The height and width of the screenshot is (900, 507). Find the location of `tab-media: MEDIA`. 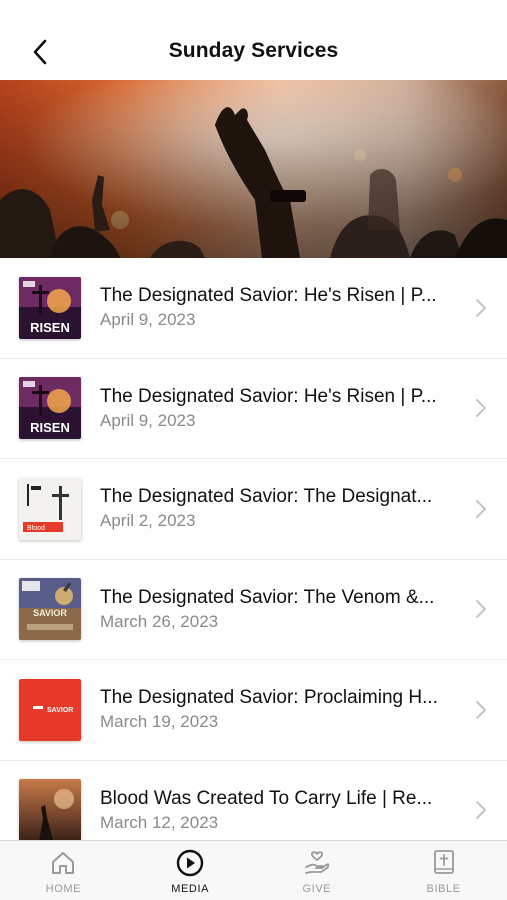

tab-media: MEDIA is located at coordinates (190, 870).